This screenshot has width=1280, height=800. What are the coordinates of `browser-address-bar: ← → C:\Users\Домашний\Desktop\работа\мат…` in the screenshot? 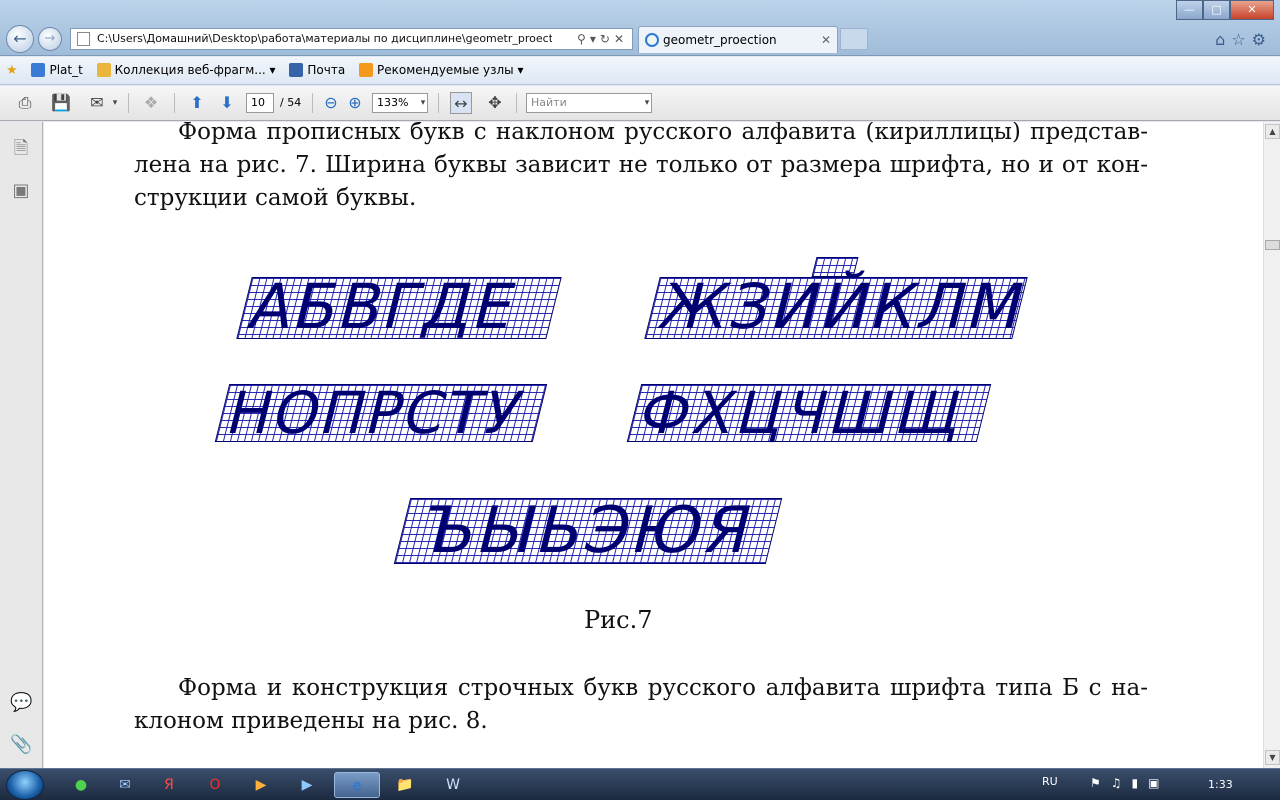 It's located at (640, 28).